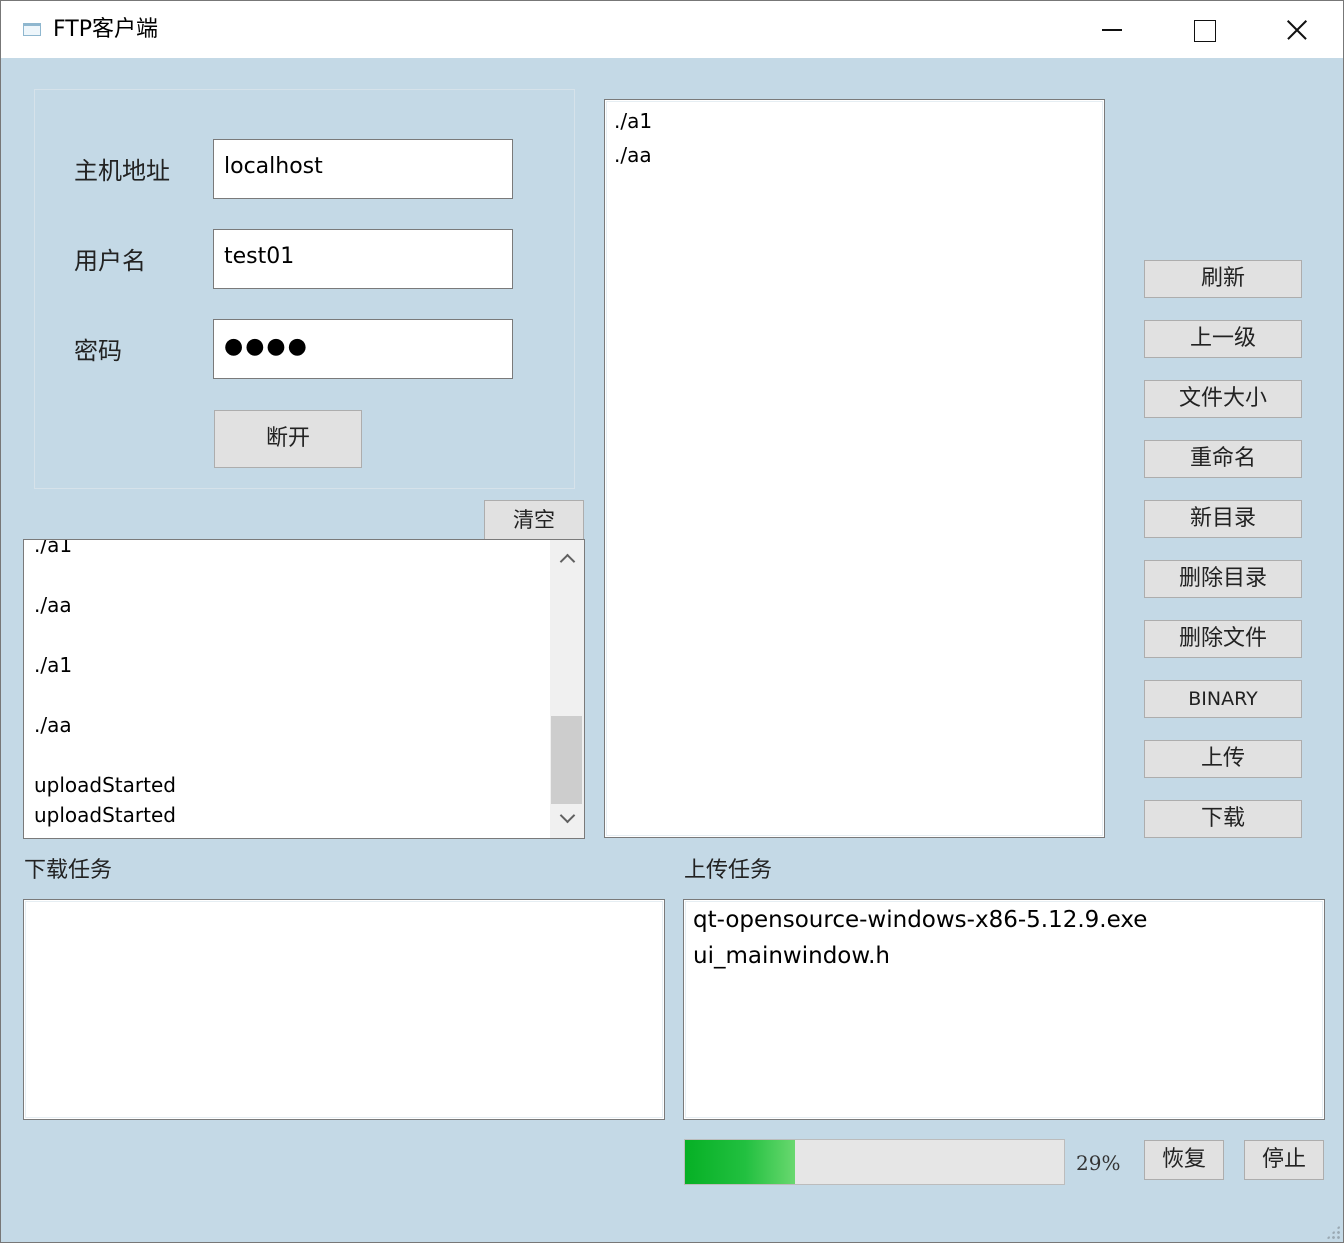 The image size is (1344, 1243). I want to click on maximize-button, so click(1203, 29).